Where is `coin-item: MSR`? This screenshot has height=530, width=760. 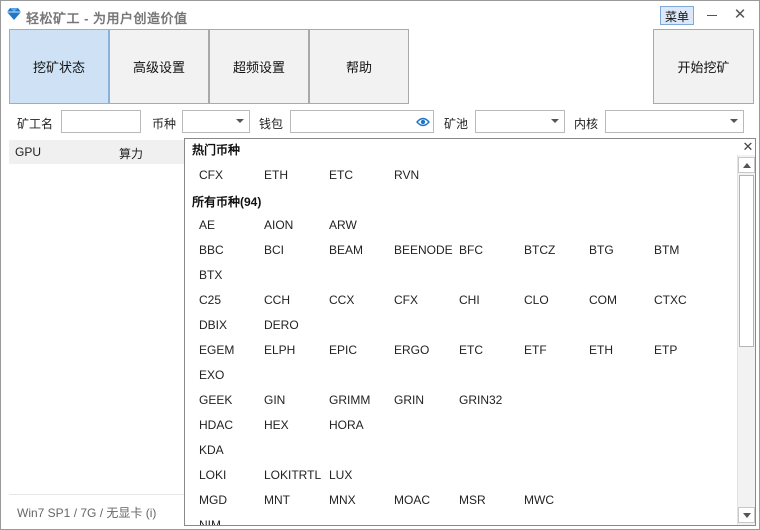
coin-item: MSR is located at coordinates (472, 500).